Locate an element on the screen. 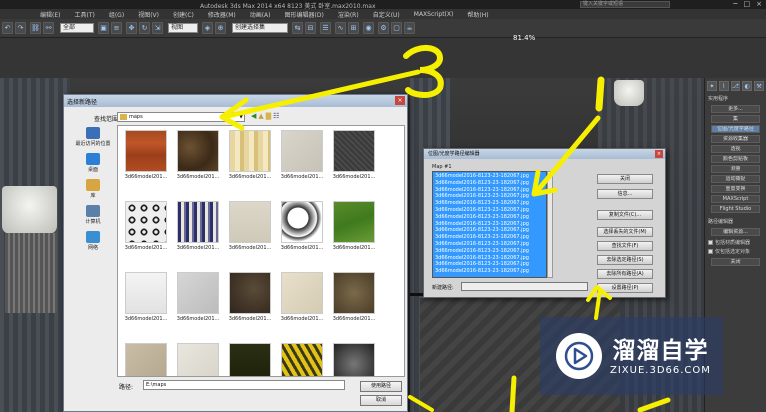 Image resolution: width=766 pixels, height=412 pixels. named-selection-dropdown: 创建选择集 is located at coordinates (260, 28).